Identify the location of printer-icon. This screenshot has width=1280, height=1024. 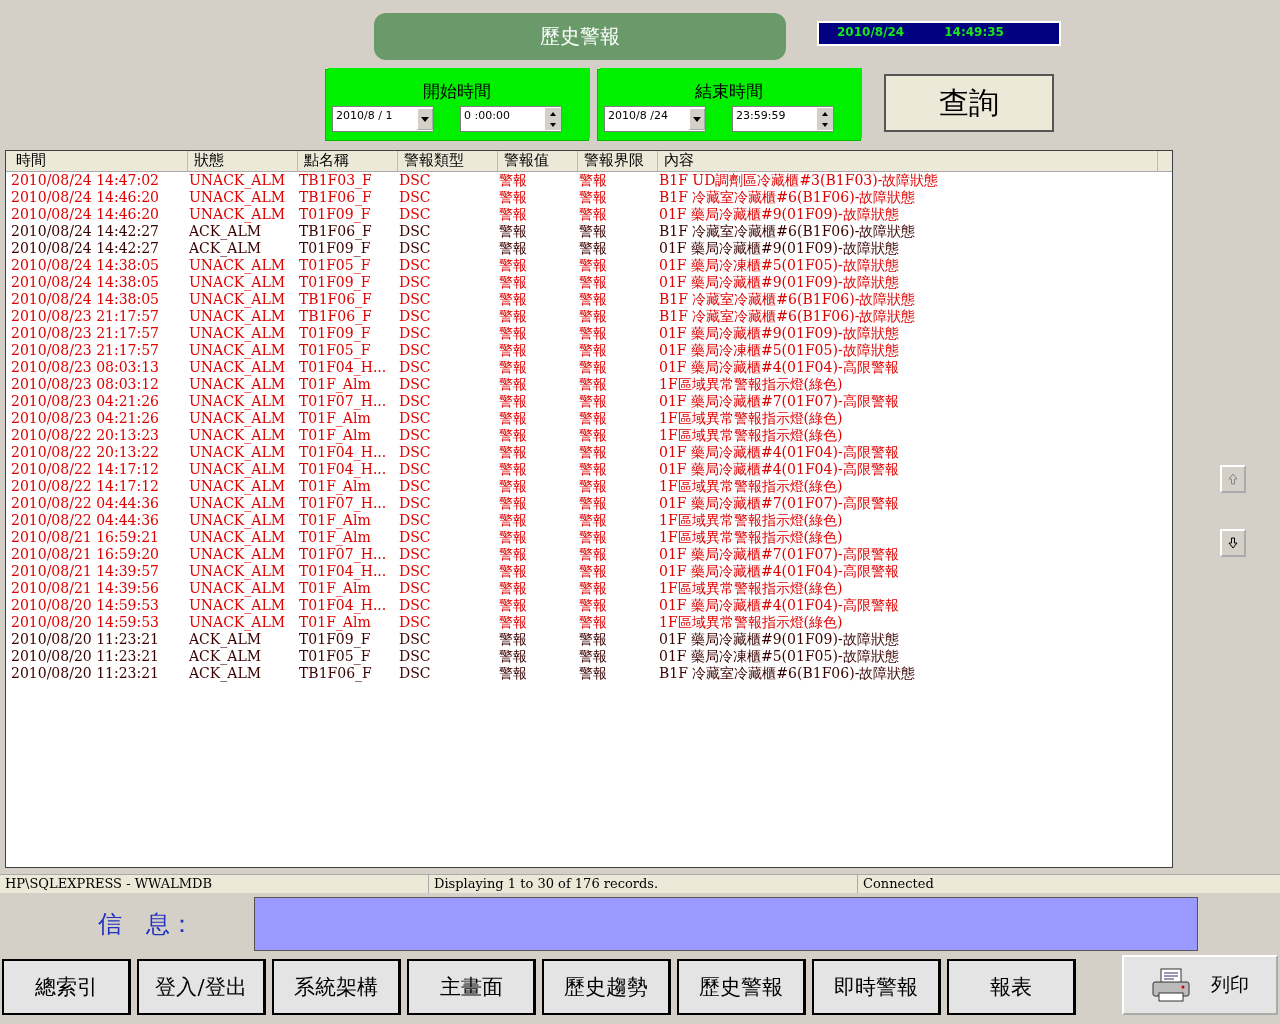
(1171, 985).